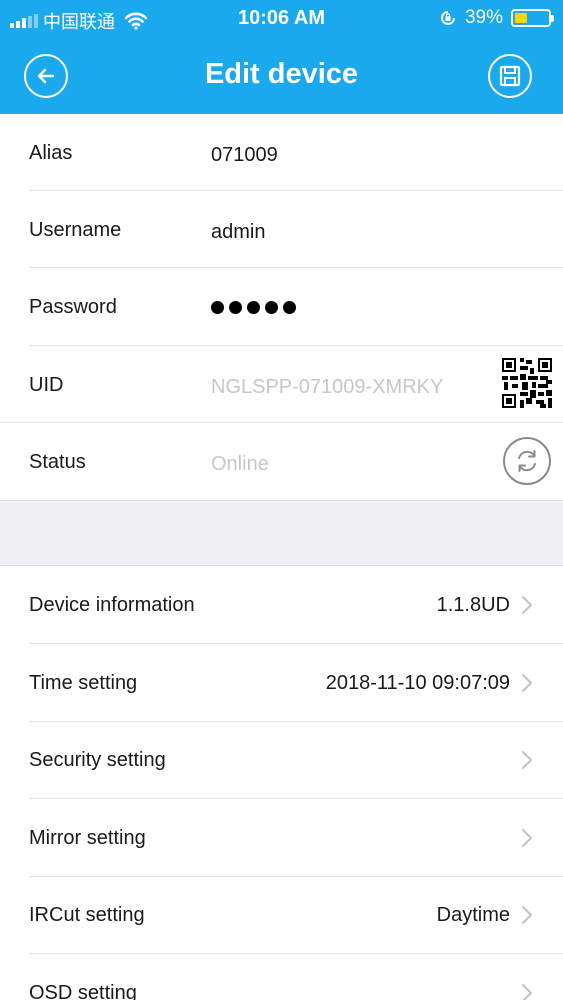  I want to click on settings-item-value: 2018-11-10 09:07:09, so click(417, 683).